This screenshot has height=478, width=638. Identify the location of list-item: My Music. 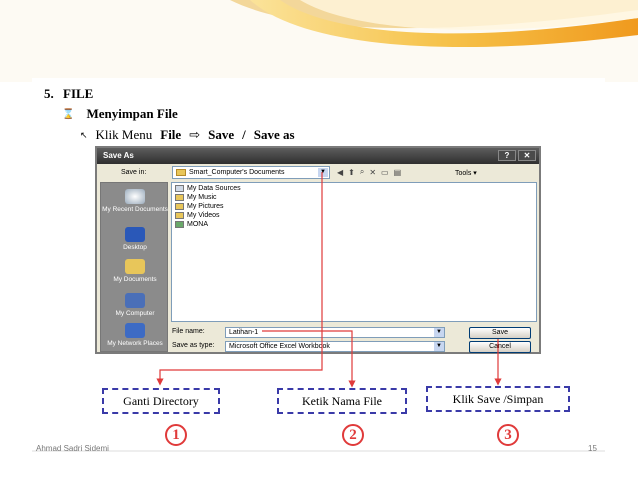
(196, 197).